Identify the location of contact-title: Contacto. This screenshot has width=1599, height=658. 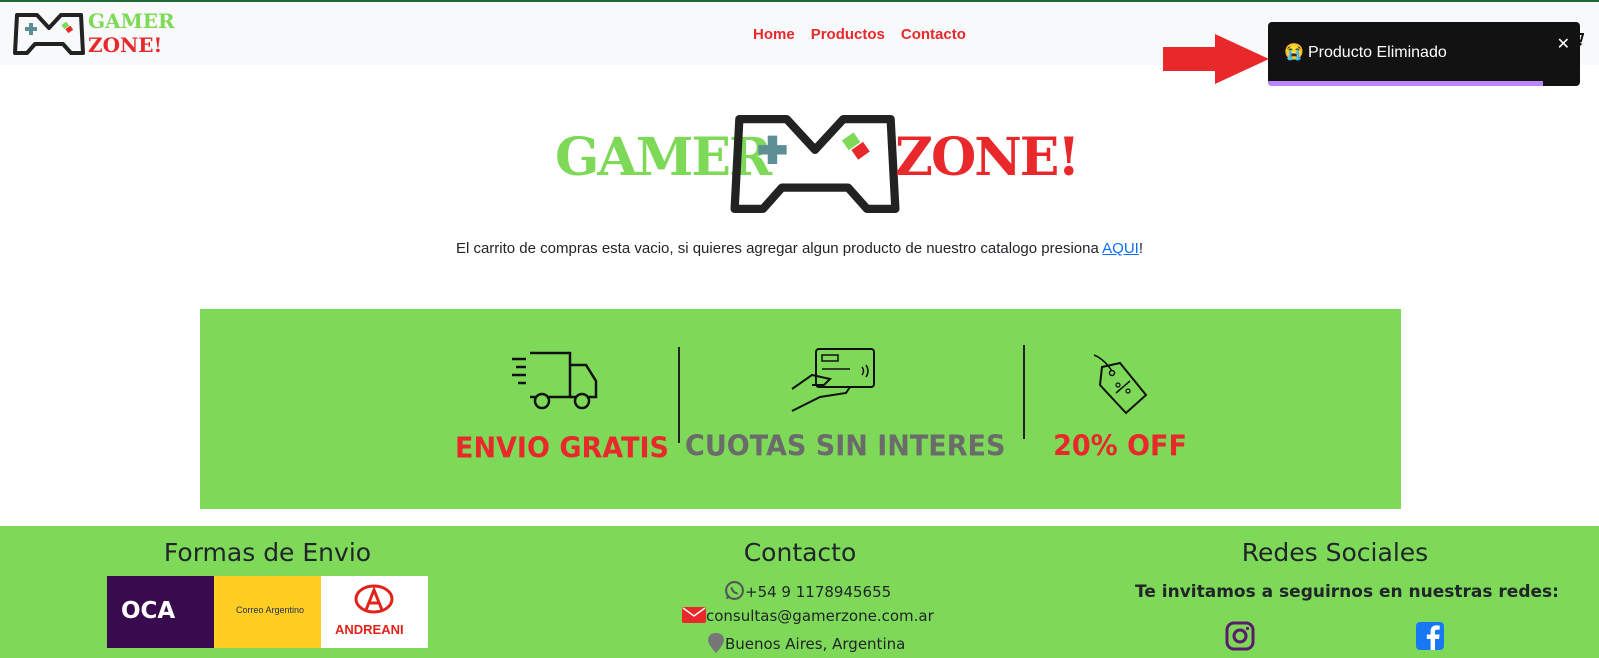
(800, 552).